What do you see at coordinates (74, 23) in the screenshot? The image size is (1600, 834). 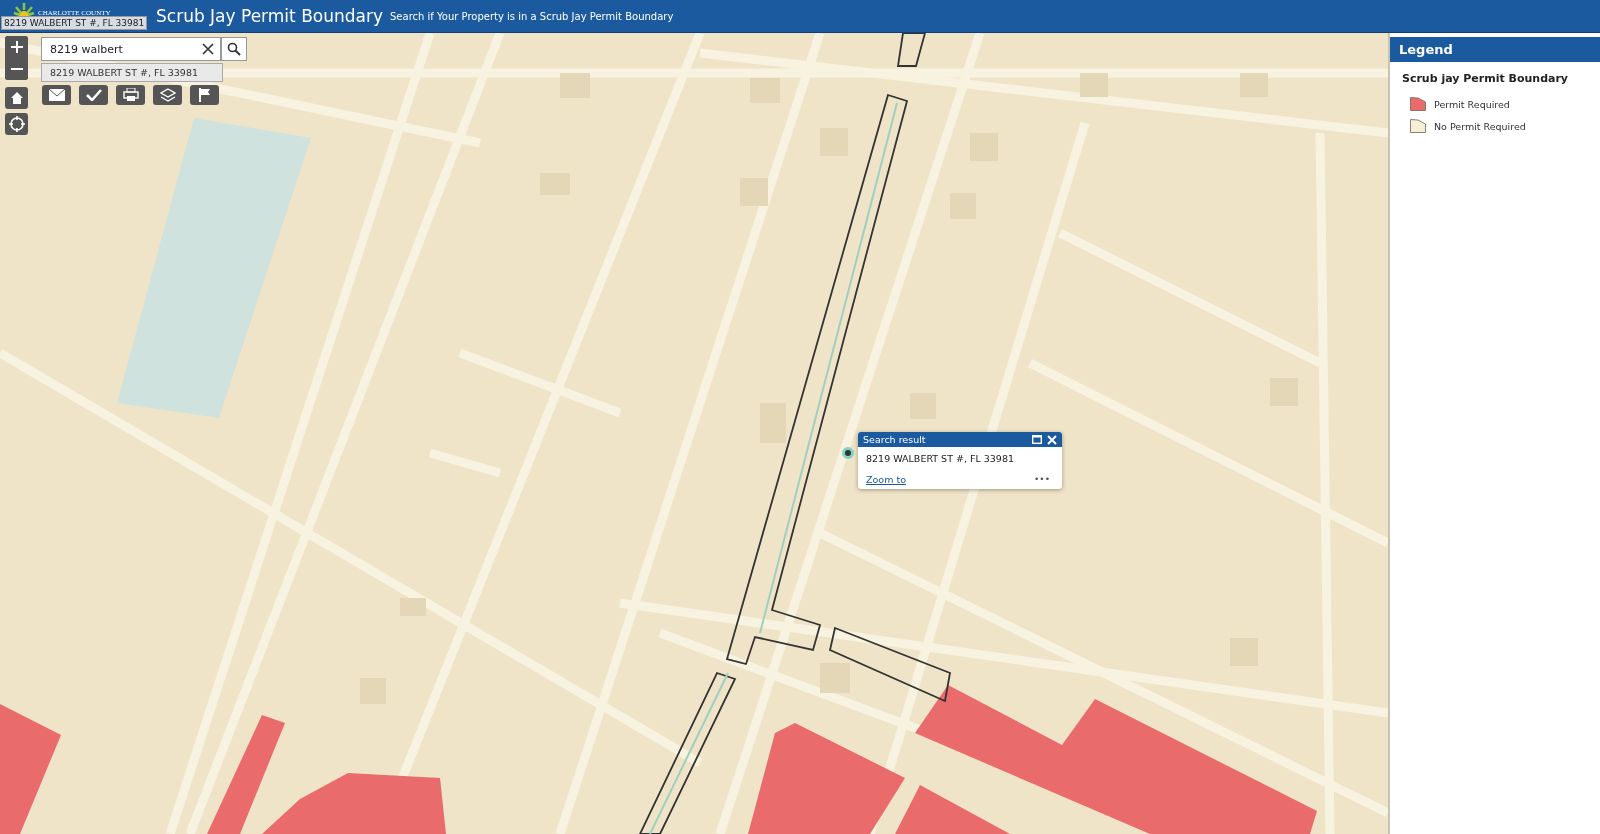 I see `address-tooltip: 8219 WALBERT ST #, FL 33981` at bounding box center [74, 23].